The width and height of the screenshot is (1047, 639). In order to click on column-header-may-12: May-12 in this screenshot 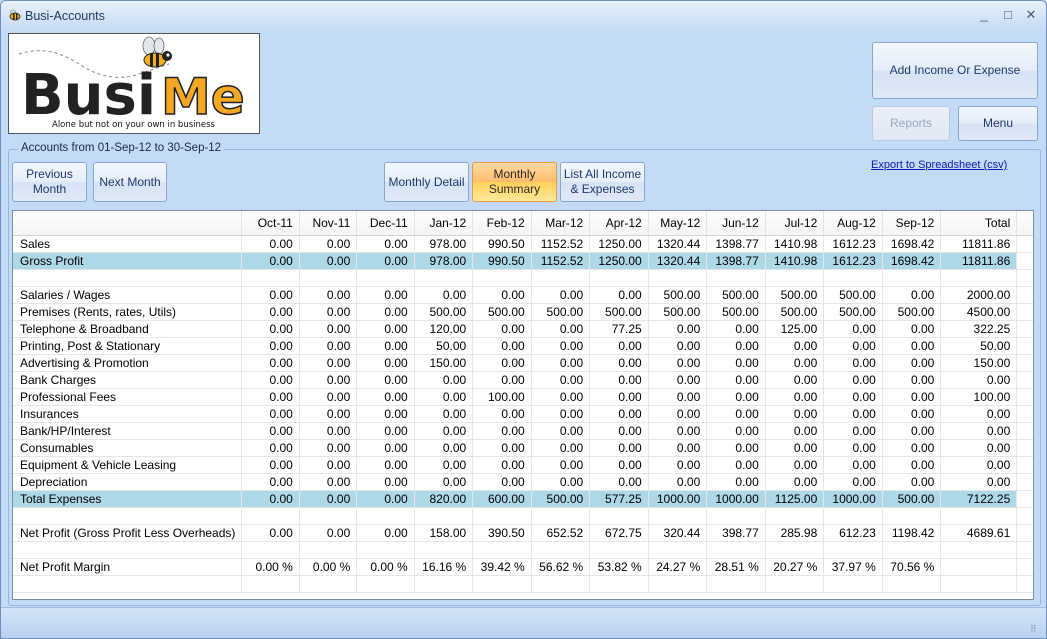, I will do `click(678, 223)`.